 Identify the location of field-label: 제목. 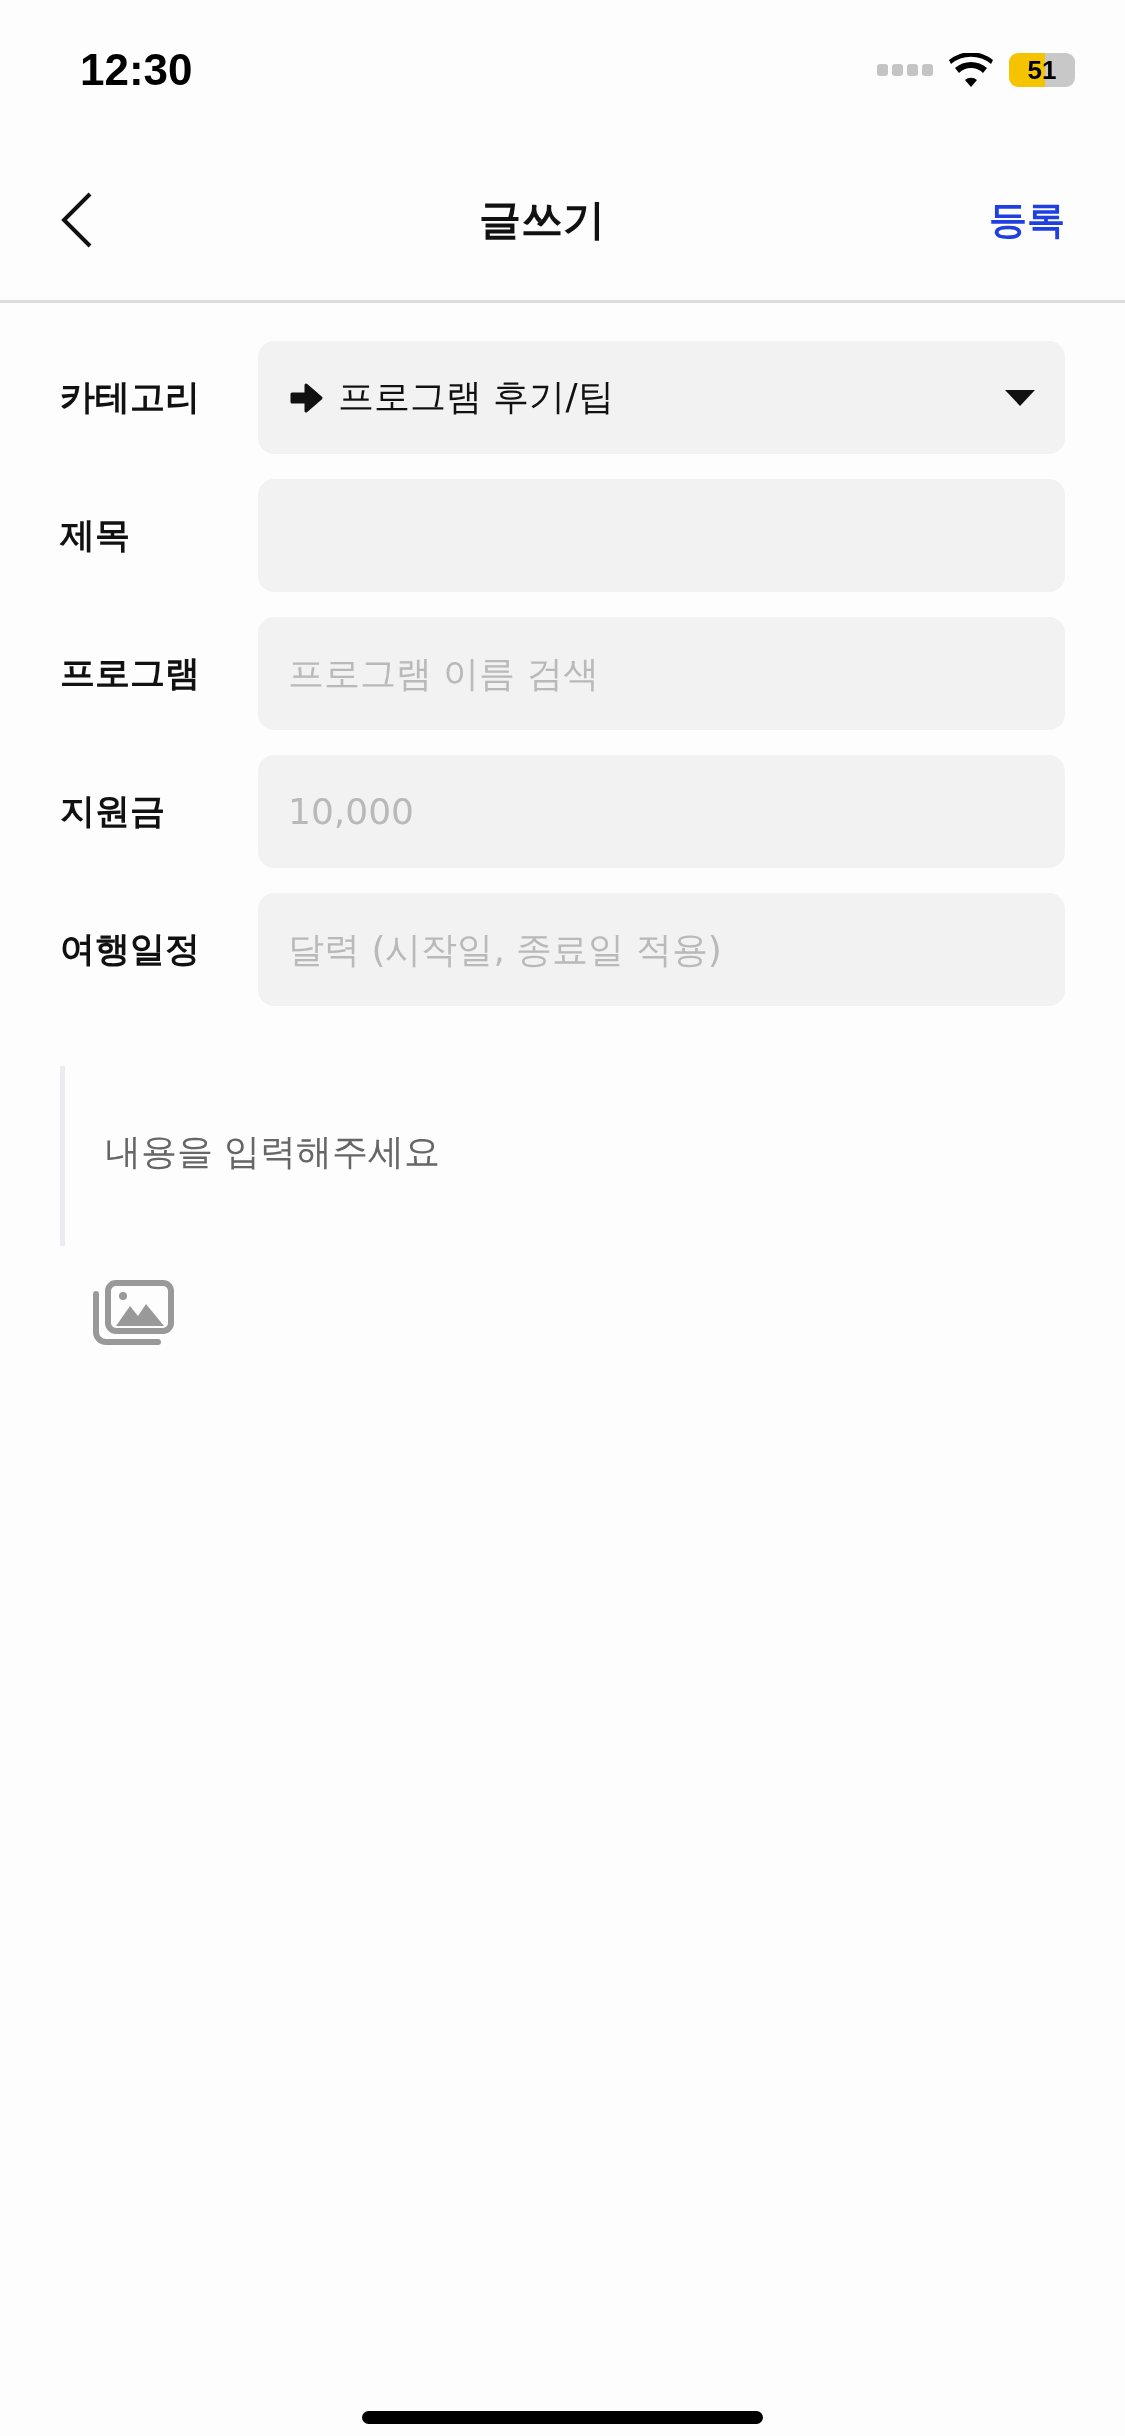
(95, 535).